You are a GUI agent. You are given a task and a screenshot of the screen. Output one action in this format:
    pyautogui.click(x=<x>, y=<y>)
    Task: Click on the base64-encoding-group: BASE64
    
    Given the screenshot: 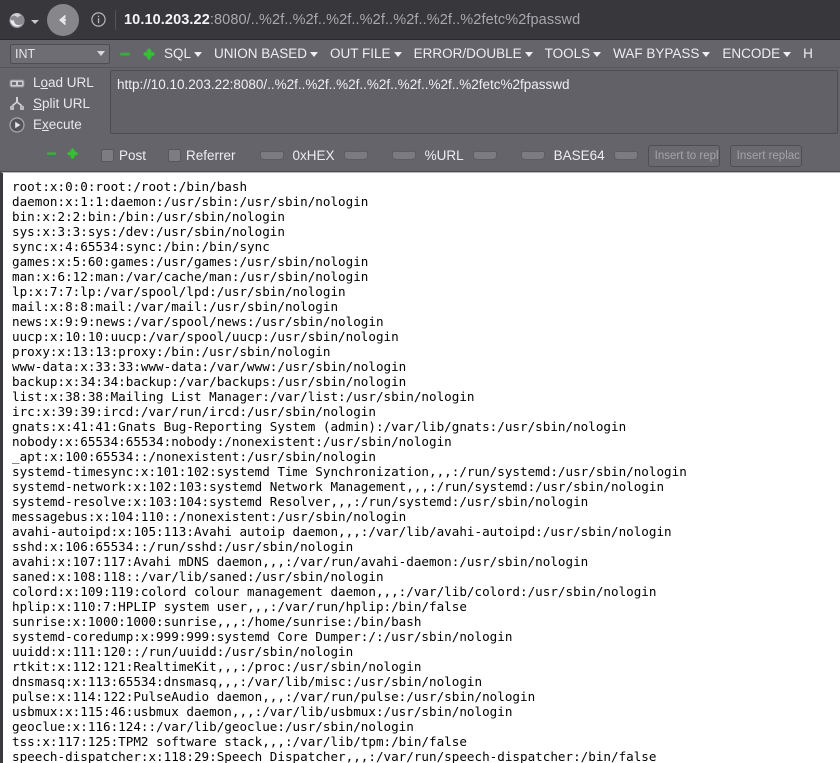 What is the action you would take?
    pyautogui.click(x=579, y=155)
    